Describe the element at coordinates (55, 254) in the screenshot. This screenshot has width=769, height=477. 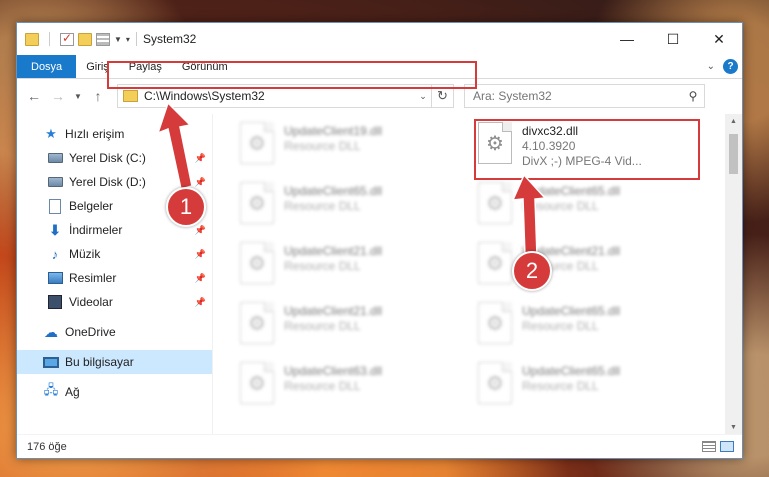
I see `music-icon: ♪` at that location.